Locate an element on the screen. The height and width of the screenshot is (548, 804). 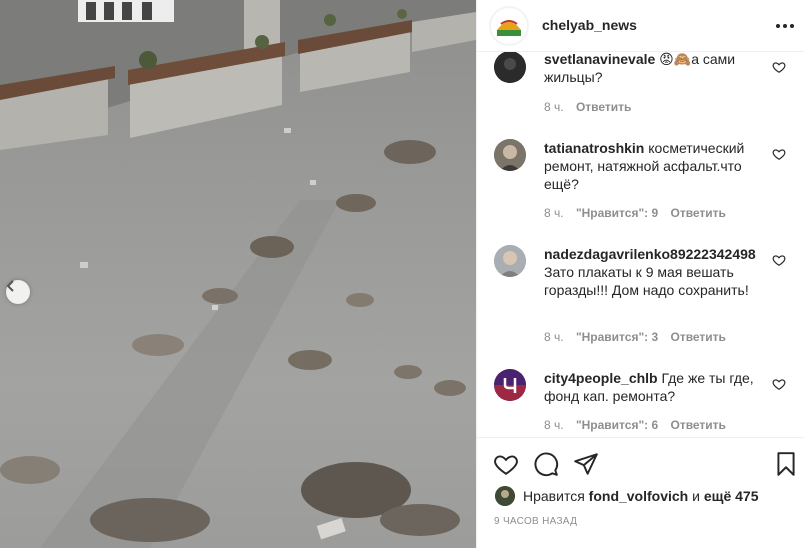
comment-likes: "Нравится": 9 is located at coordinates (617, 213).